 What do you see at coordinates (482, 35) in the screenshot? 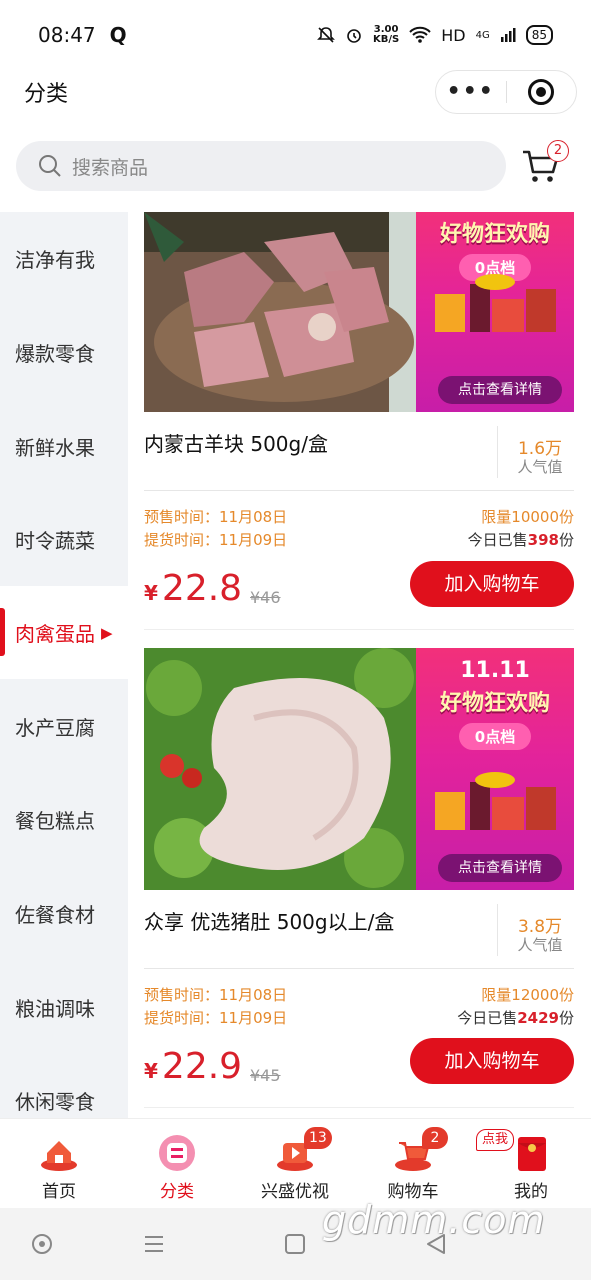
I see `signal-type: 4G` at bounding box center [482, 35].